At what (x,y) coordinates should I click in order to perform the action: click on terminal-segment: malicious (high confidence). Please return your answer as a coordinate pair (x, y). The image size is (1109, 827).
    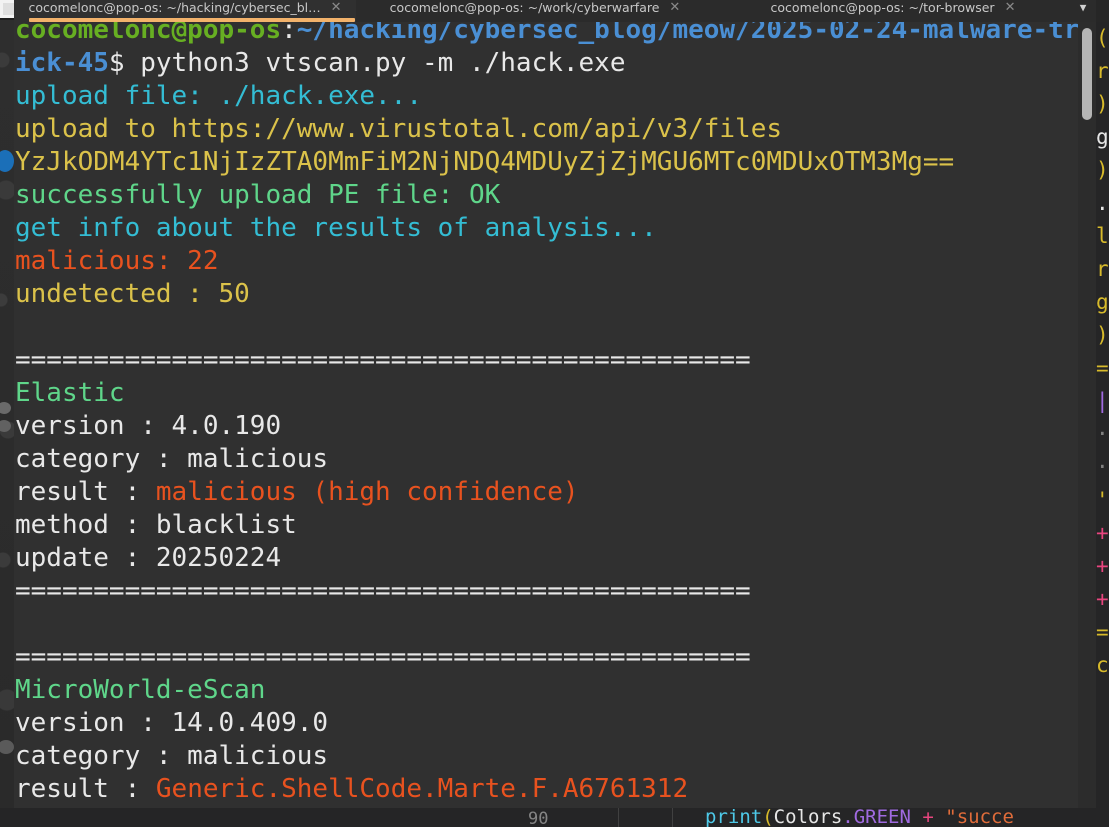
    Looking at the image, I should click on (367, 492).